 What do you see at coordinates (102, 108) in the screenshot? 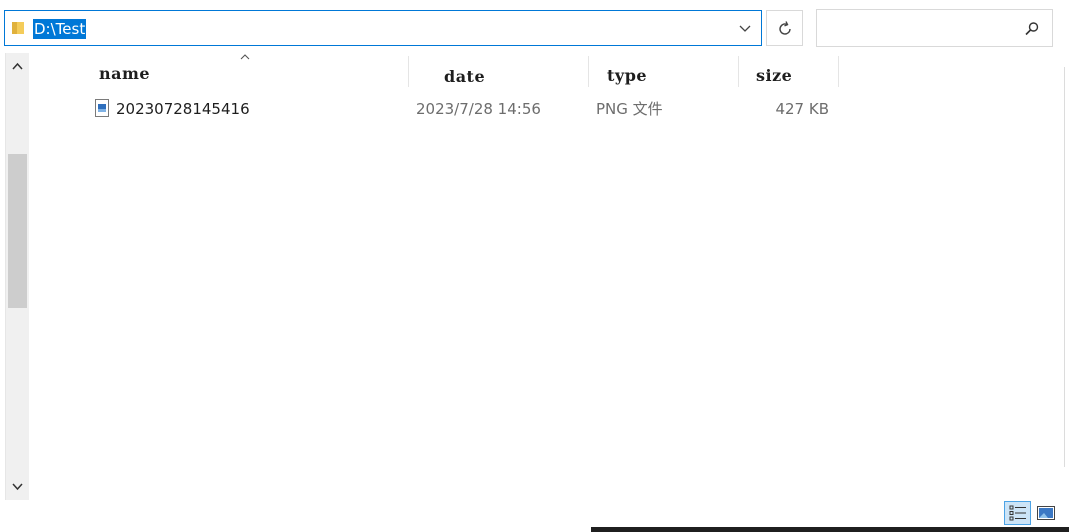
I see `png-image-file-icon` at bounding box center [102, 108].